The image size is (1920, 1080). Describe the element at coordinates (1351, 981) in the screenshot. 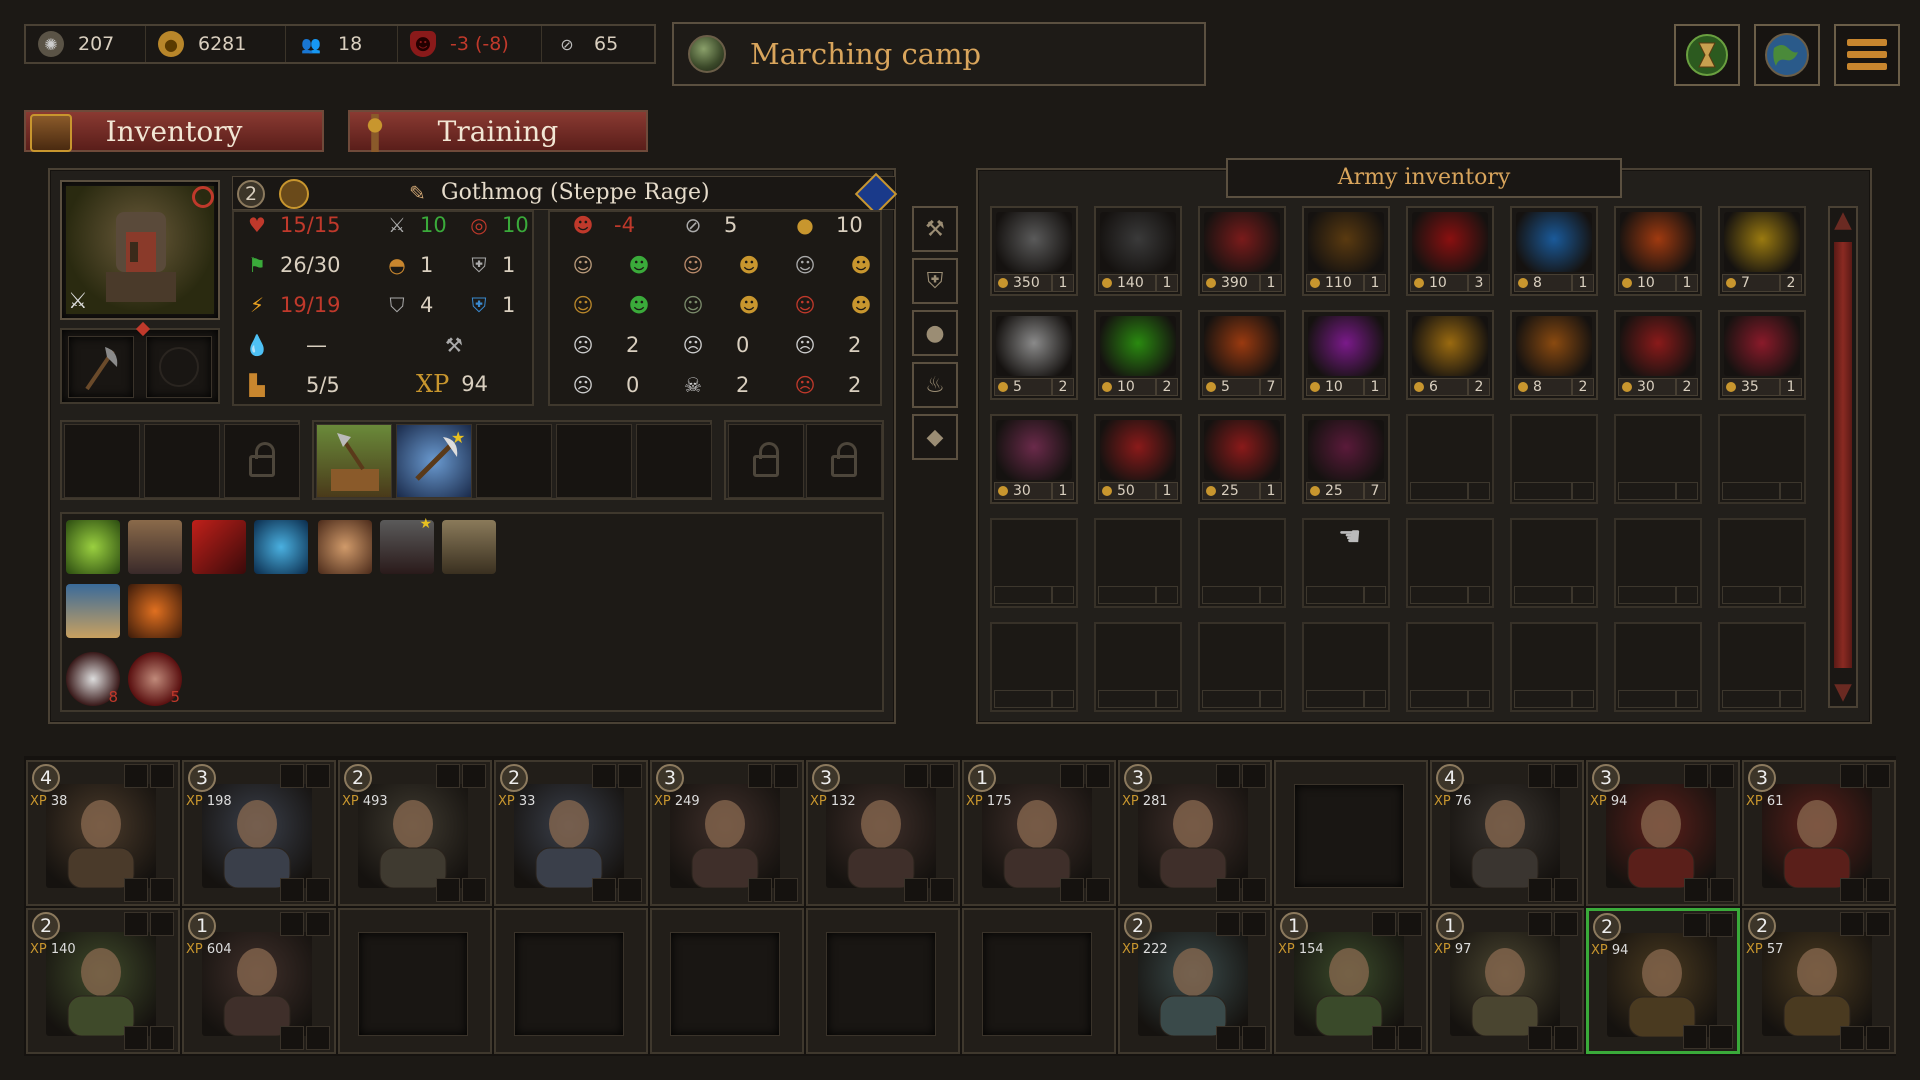

I see `unit-card: 1 XP 154` at that location.